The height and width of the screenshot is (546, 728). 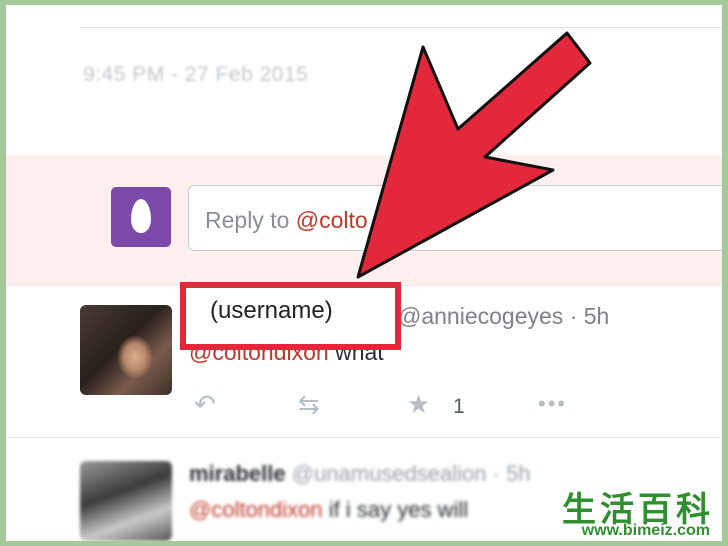 I want to click on watermark-url: www.bimeiz.com, so click(x=645, y=530).